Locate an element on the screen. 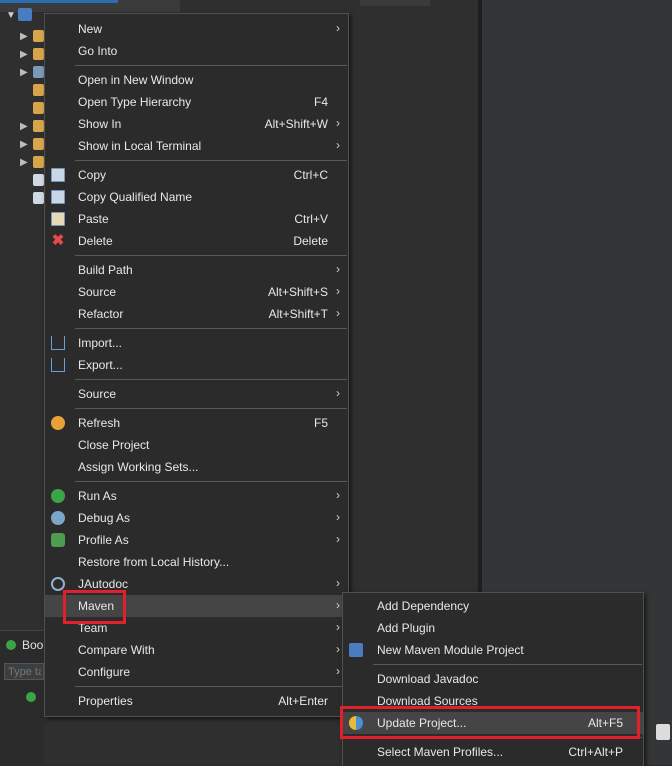 The width and height of the screenshot is (672, 766). menu-item-source-2: Source › is located at coordinates (196, 394).